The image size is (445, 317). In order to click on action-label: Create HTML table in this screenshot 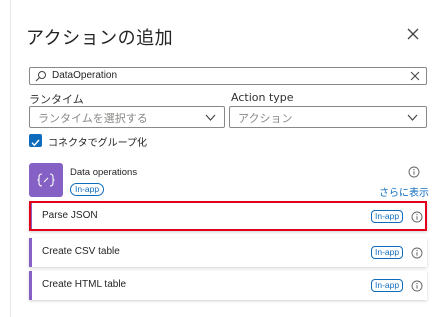, I will do `click(84, 284)`.